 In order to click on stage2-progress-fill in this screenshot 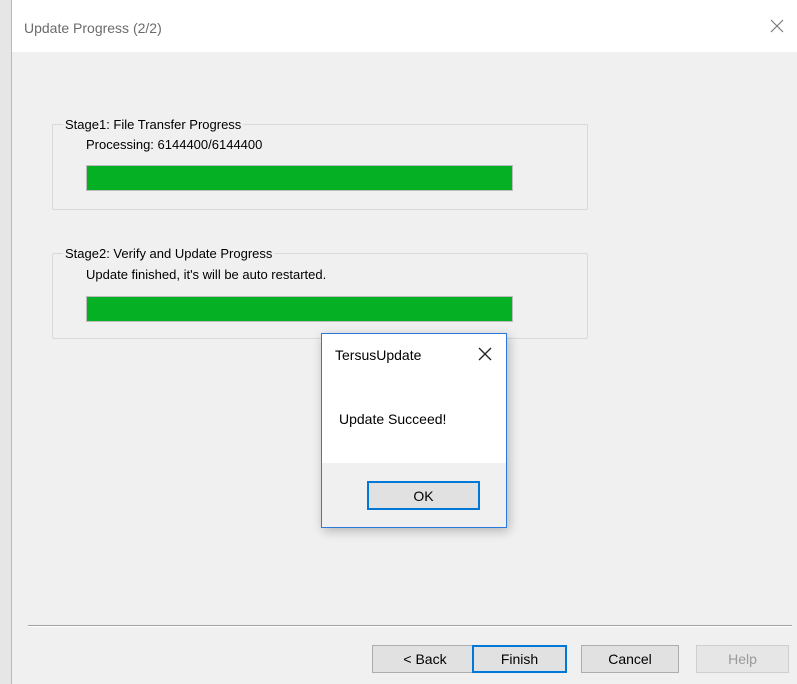, I will do `click(299, 309)`.